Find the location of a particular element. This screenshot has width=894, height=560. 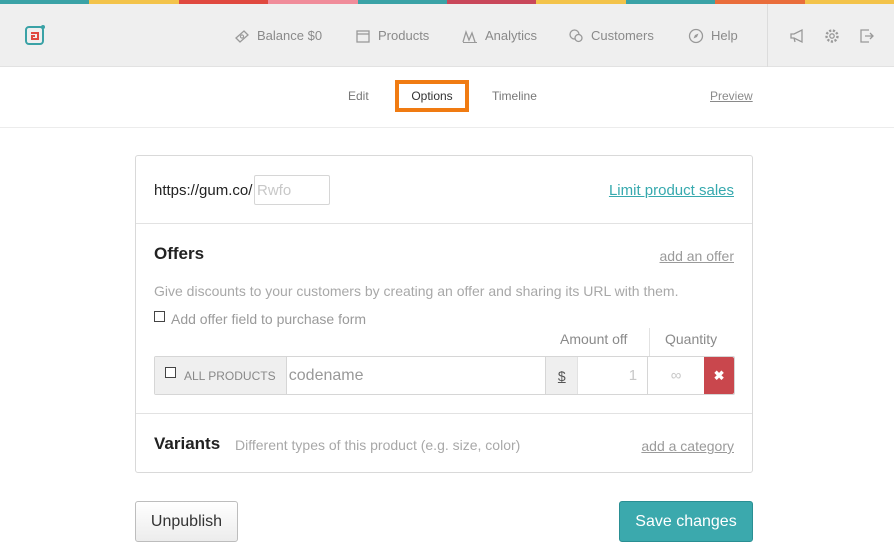

close-icon: ✖ is located at coordinates (719, 375).